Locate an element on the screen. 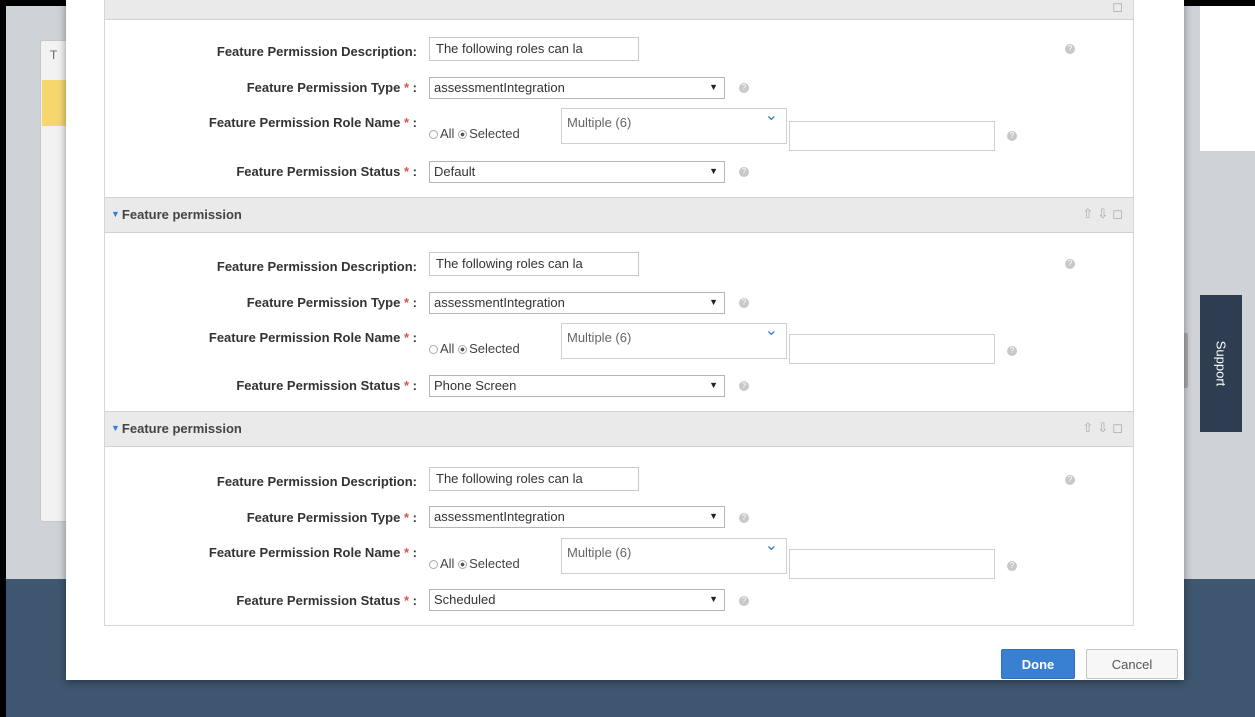 The width and height of the screenshot is (1255, 717). section-header-partial: ◻ is located at coordinates (619, 10).